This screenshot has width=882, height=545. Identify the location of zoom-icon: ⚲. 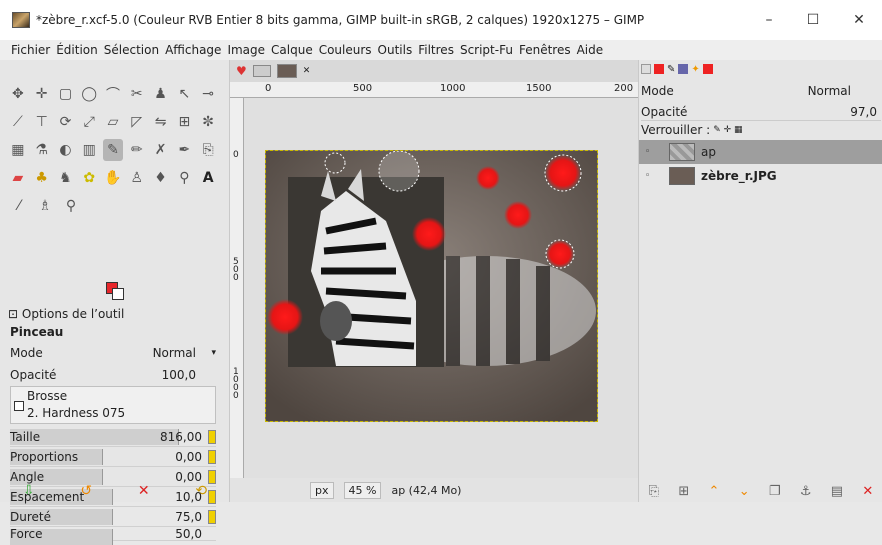
(71, 206).